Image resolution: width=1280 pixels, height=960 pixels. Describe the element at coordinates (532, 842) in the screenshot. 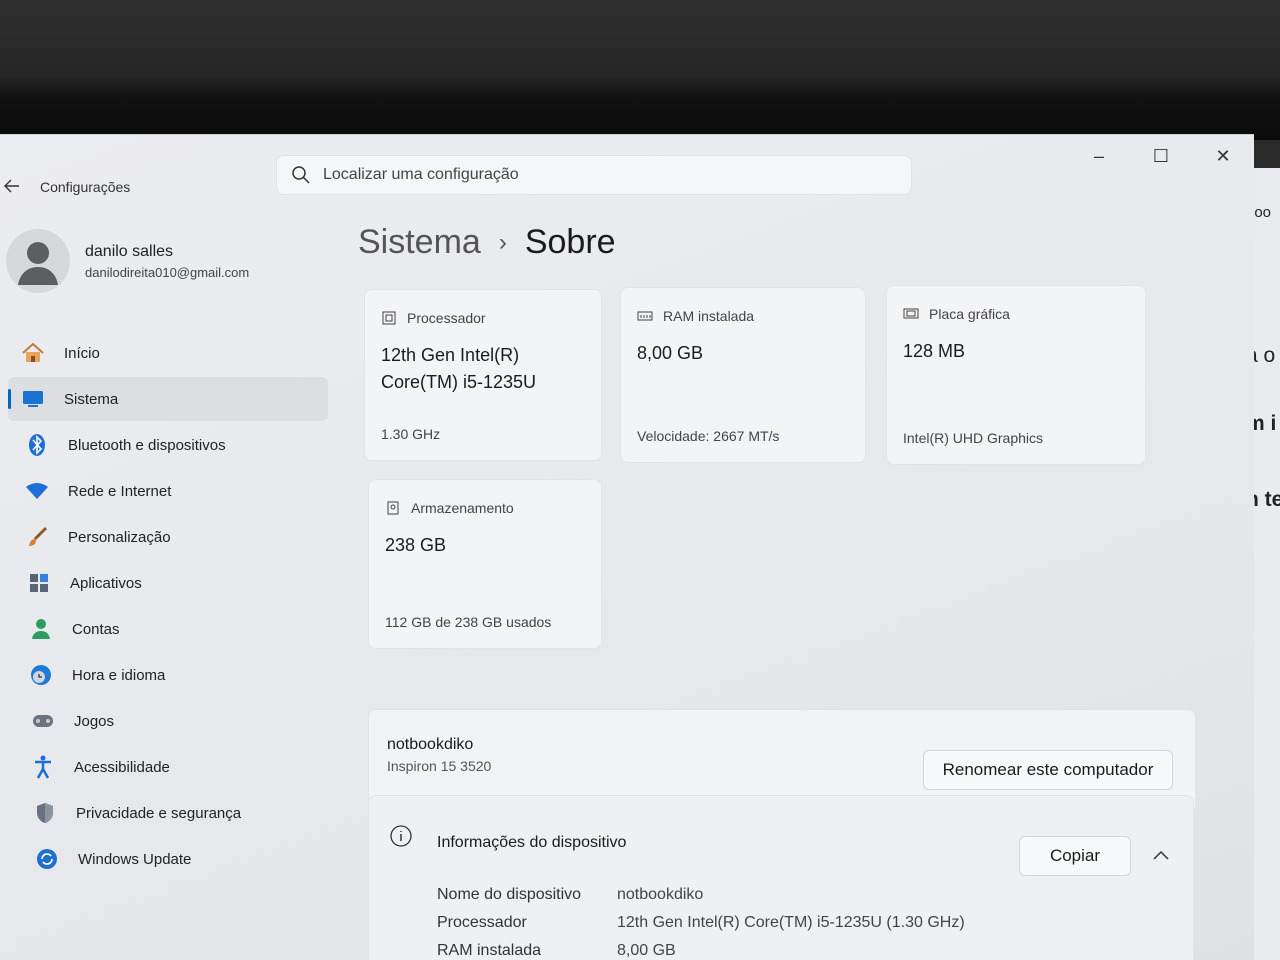

I see `device-info-title: Informações do dispositivo` at that location.